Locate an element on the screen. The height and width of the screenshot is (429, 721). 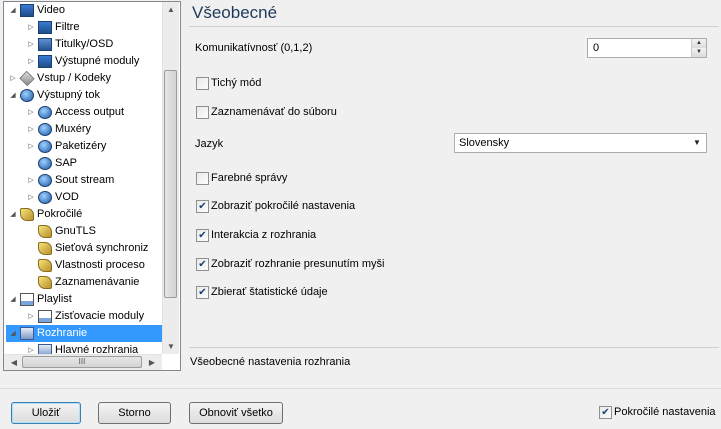
interface-icon is located at coordinates (27, 333).